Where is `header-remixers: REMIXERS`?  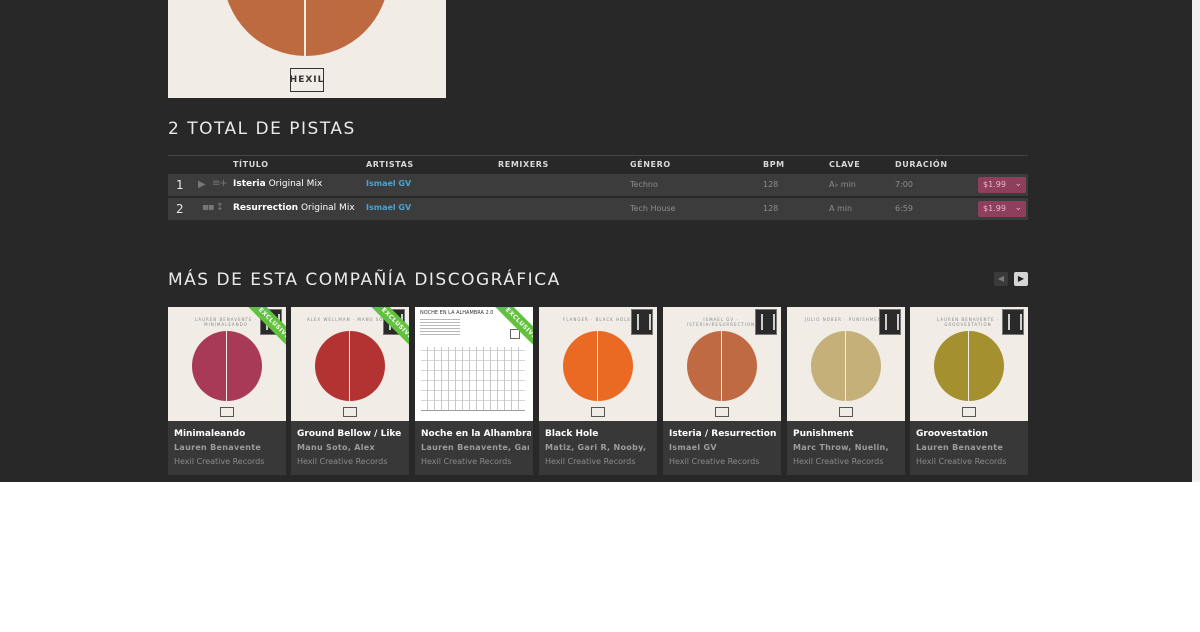 header-remixers: REMIXERS is located at coordinates (523, 164).